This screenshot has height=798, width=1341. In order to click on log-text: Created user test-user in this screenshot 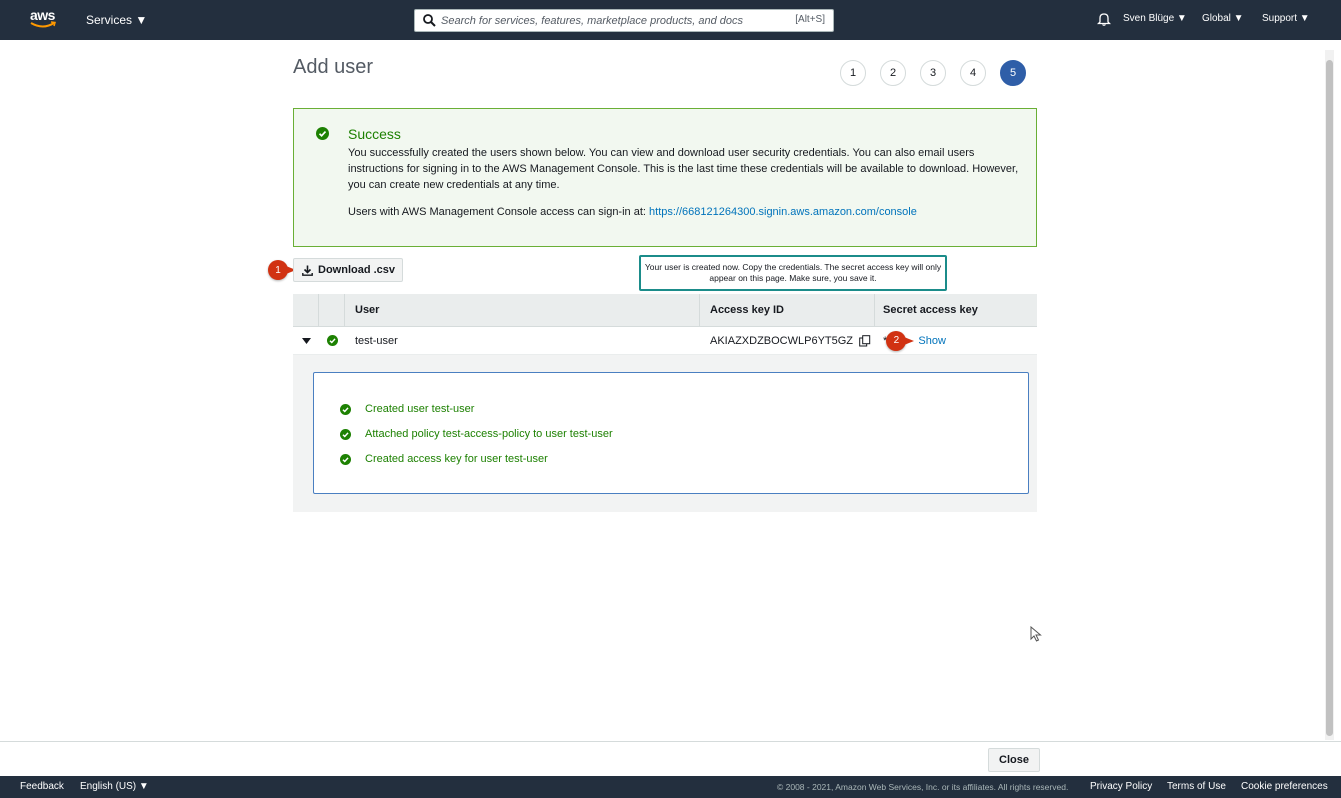, I will do `click(420, 409)`.